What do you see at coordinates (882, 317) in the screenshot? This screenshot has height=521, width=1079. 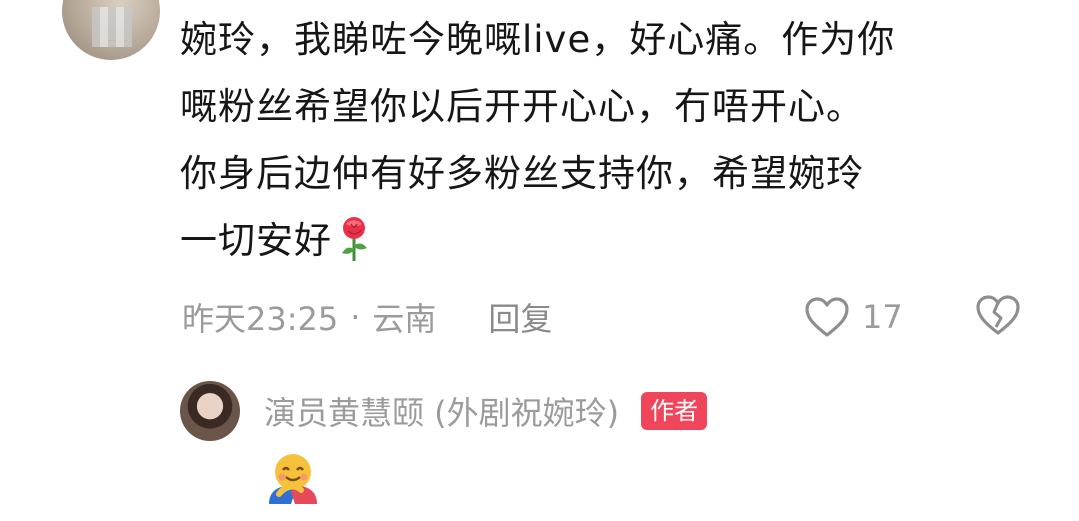 I see `like-count: 17` at bounding box center [882, 317].